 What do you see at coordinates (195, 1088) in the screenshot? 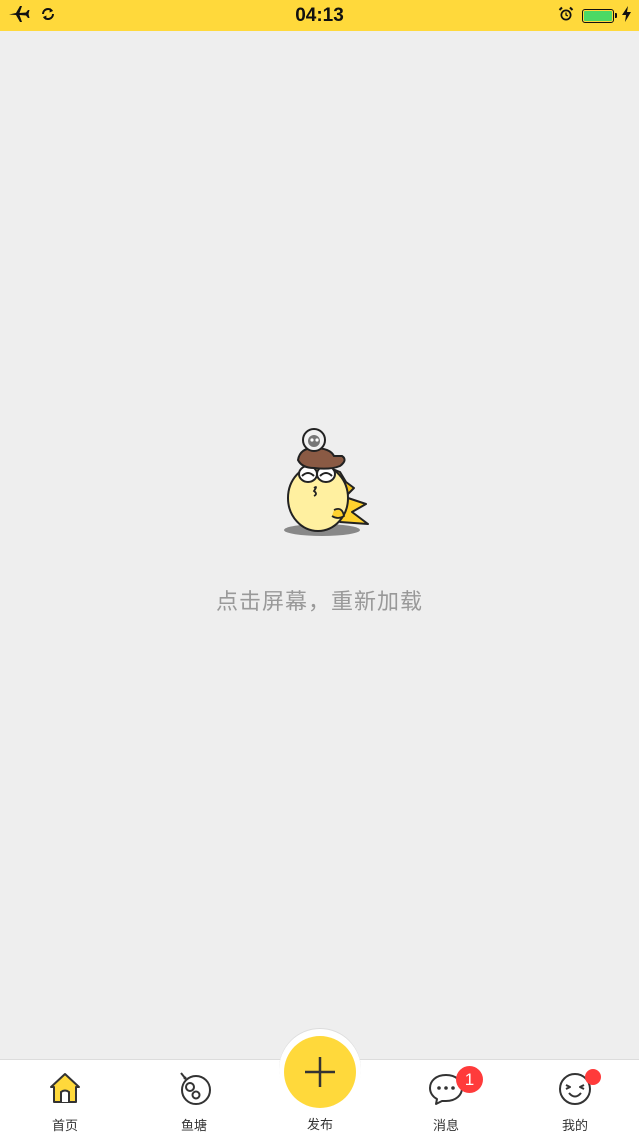
I see `fish-pond-icon` at bounding box center [195, 1088].